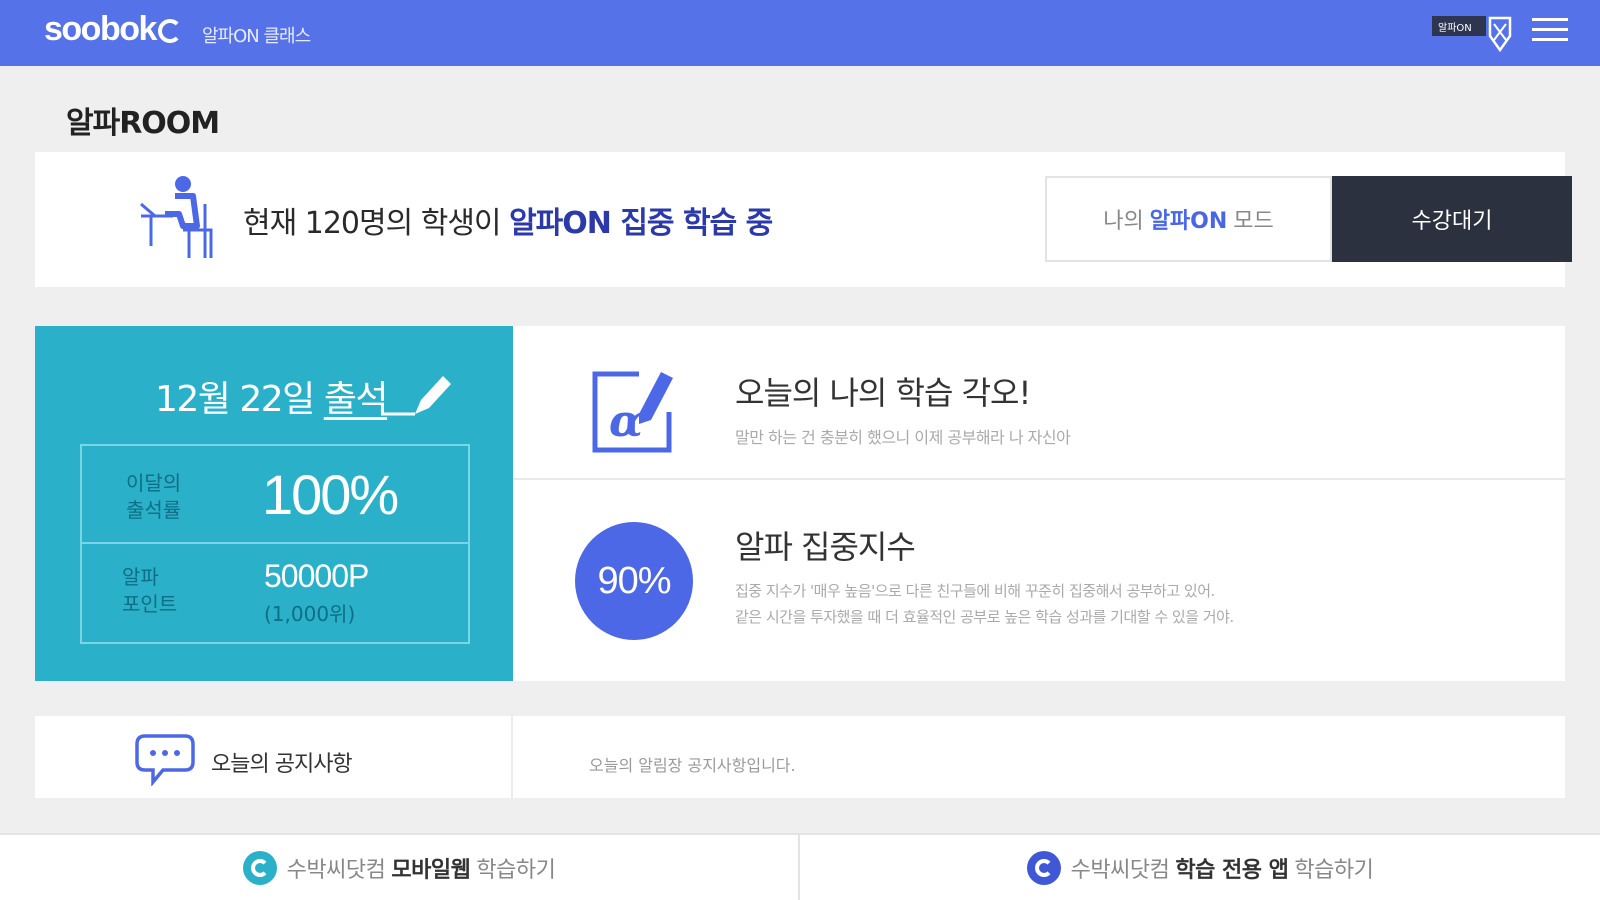 The width and height of the screenshot is (1600, 900). I want to click on study-app-link: 수박씨닷컴 학습 전용 앱 학습하기, so click(1200, 867).